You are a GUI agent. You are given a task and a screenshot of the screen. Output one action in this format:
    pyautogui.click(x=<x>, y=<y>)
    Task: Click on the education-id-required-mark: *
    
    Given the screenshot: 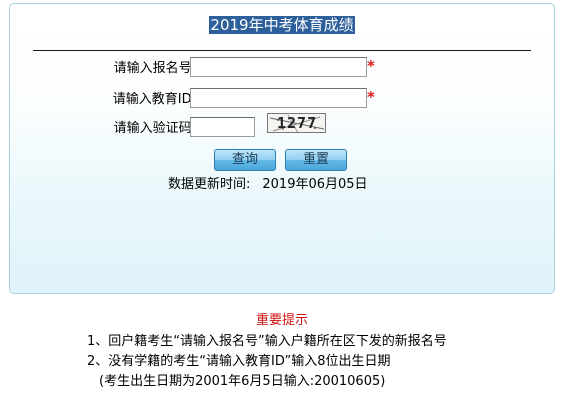 What is the action you would take?
    pyautogui.click(x=371, y=97)
    